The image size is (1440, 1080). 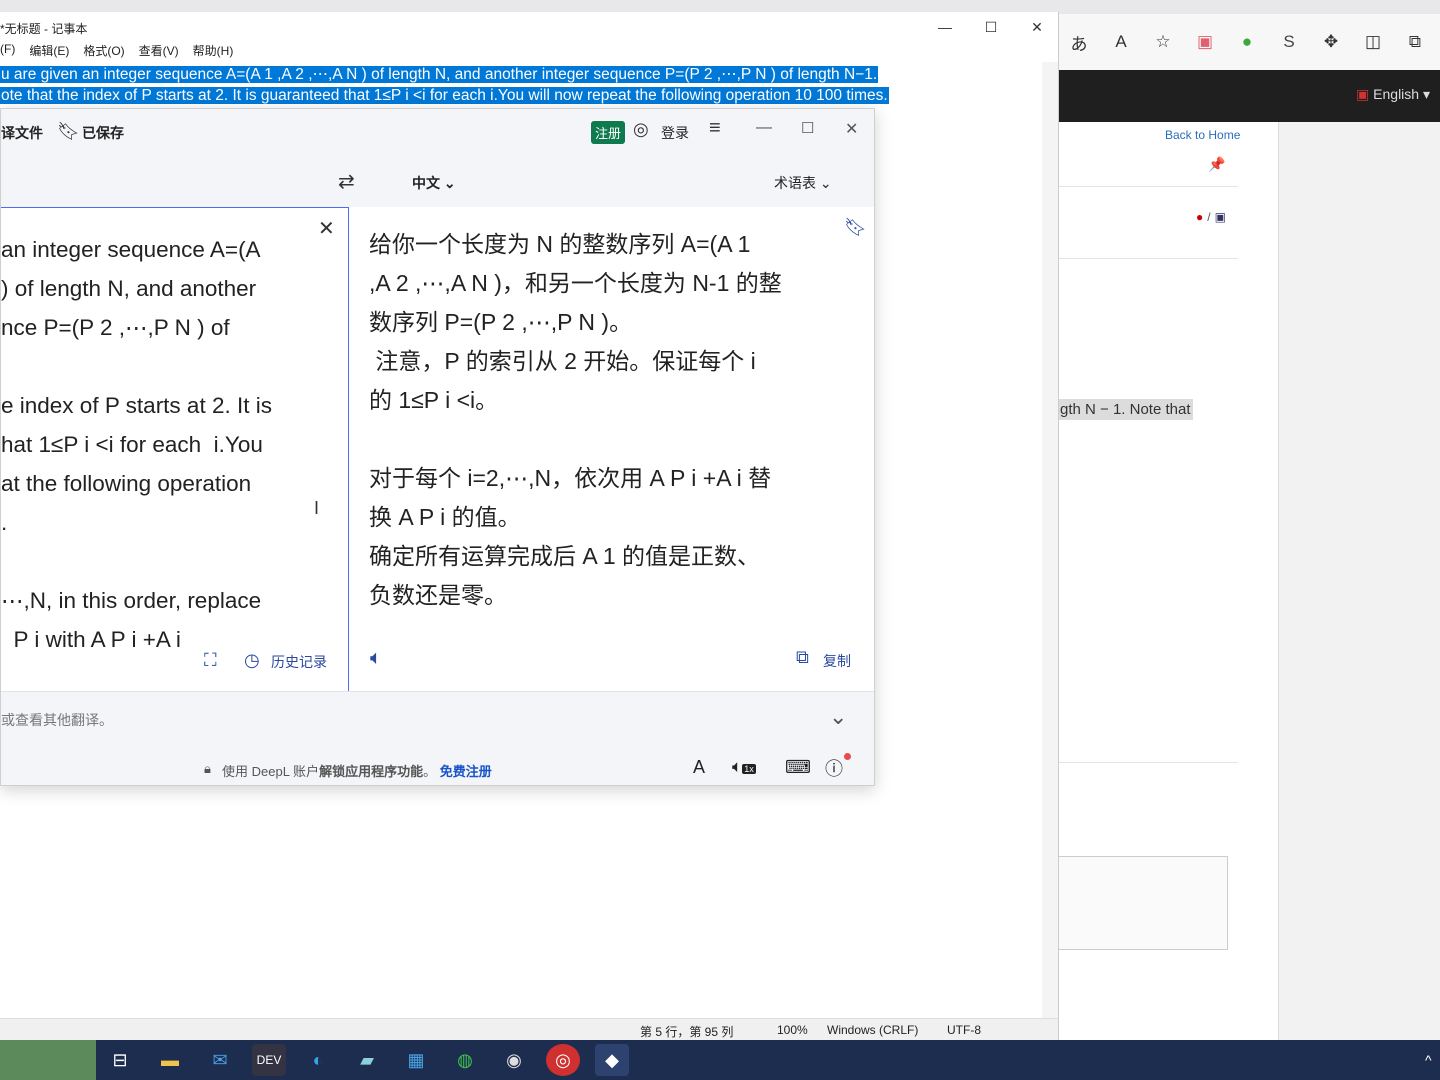 What do you see at coordinates (847, 756) in the screenshot?
I see `notification-dot` at bounding box center [847, 756].